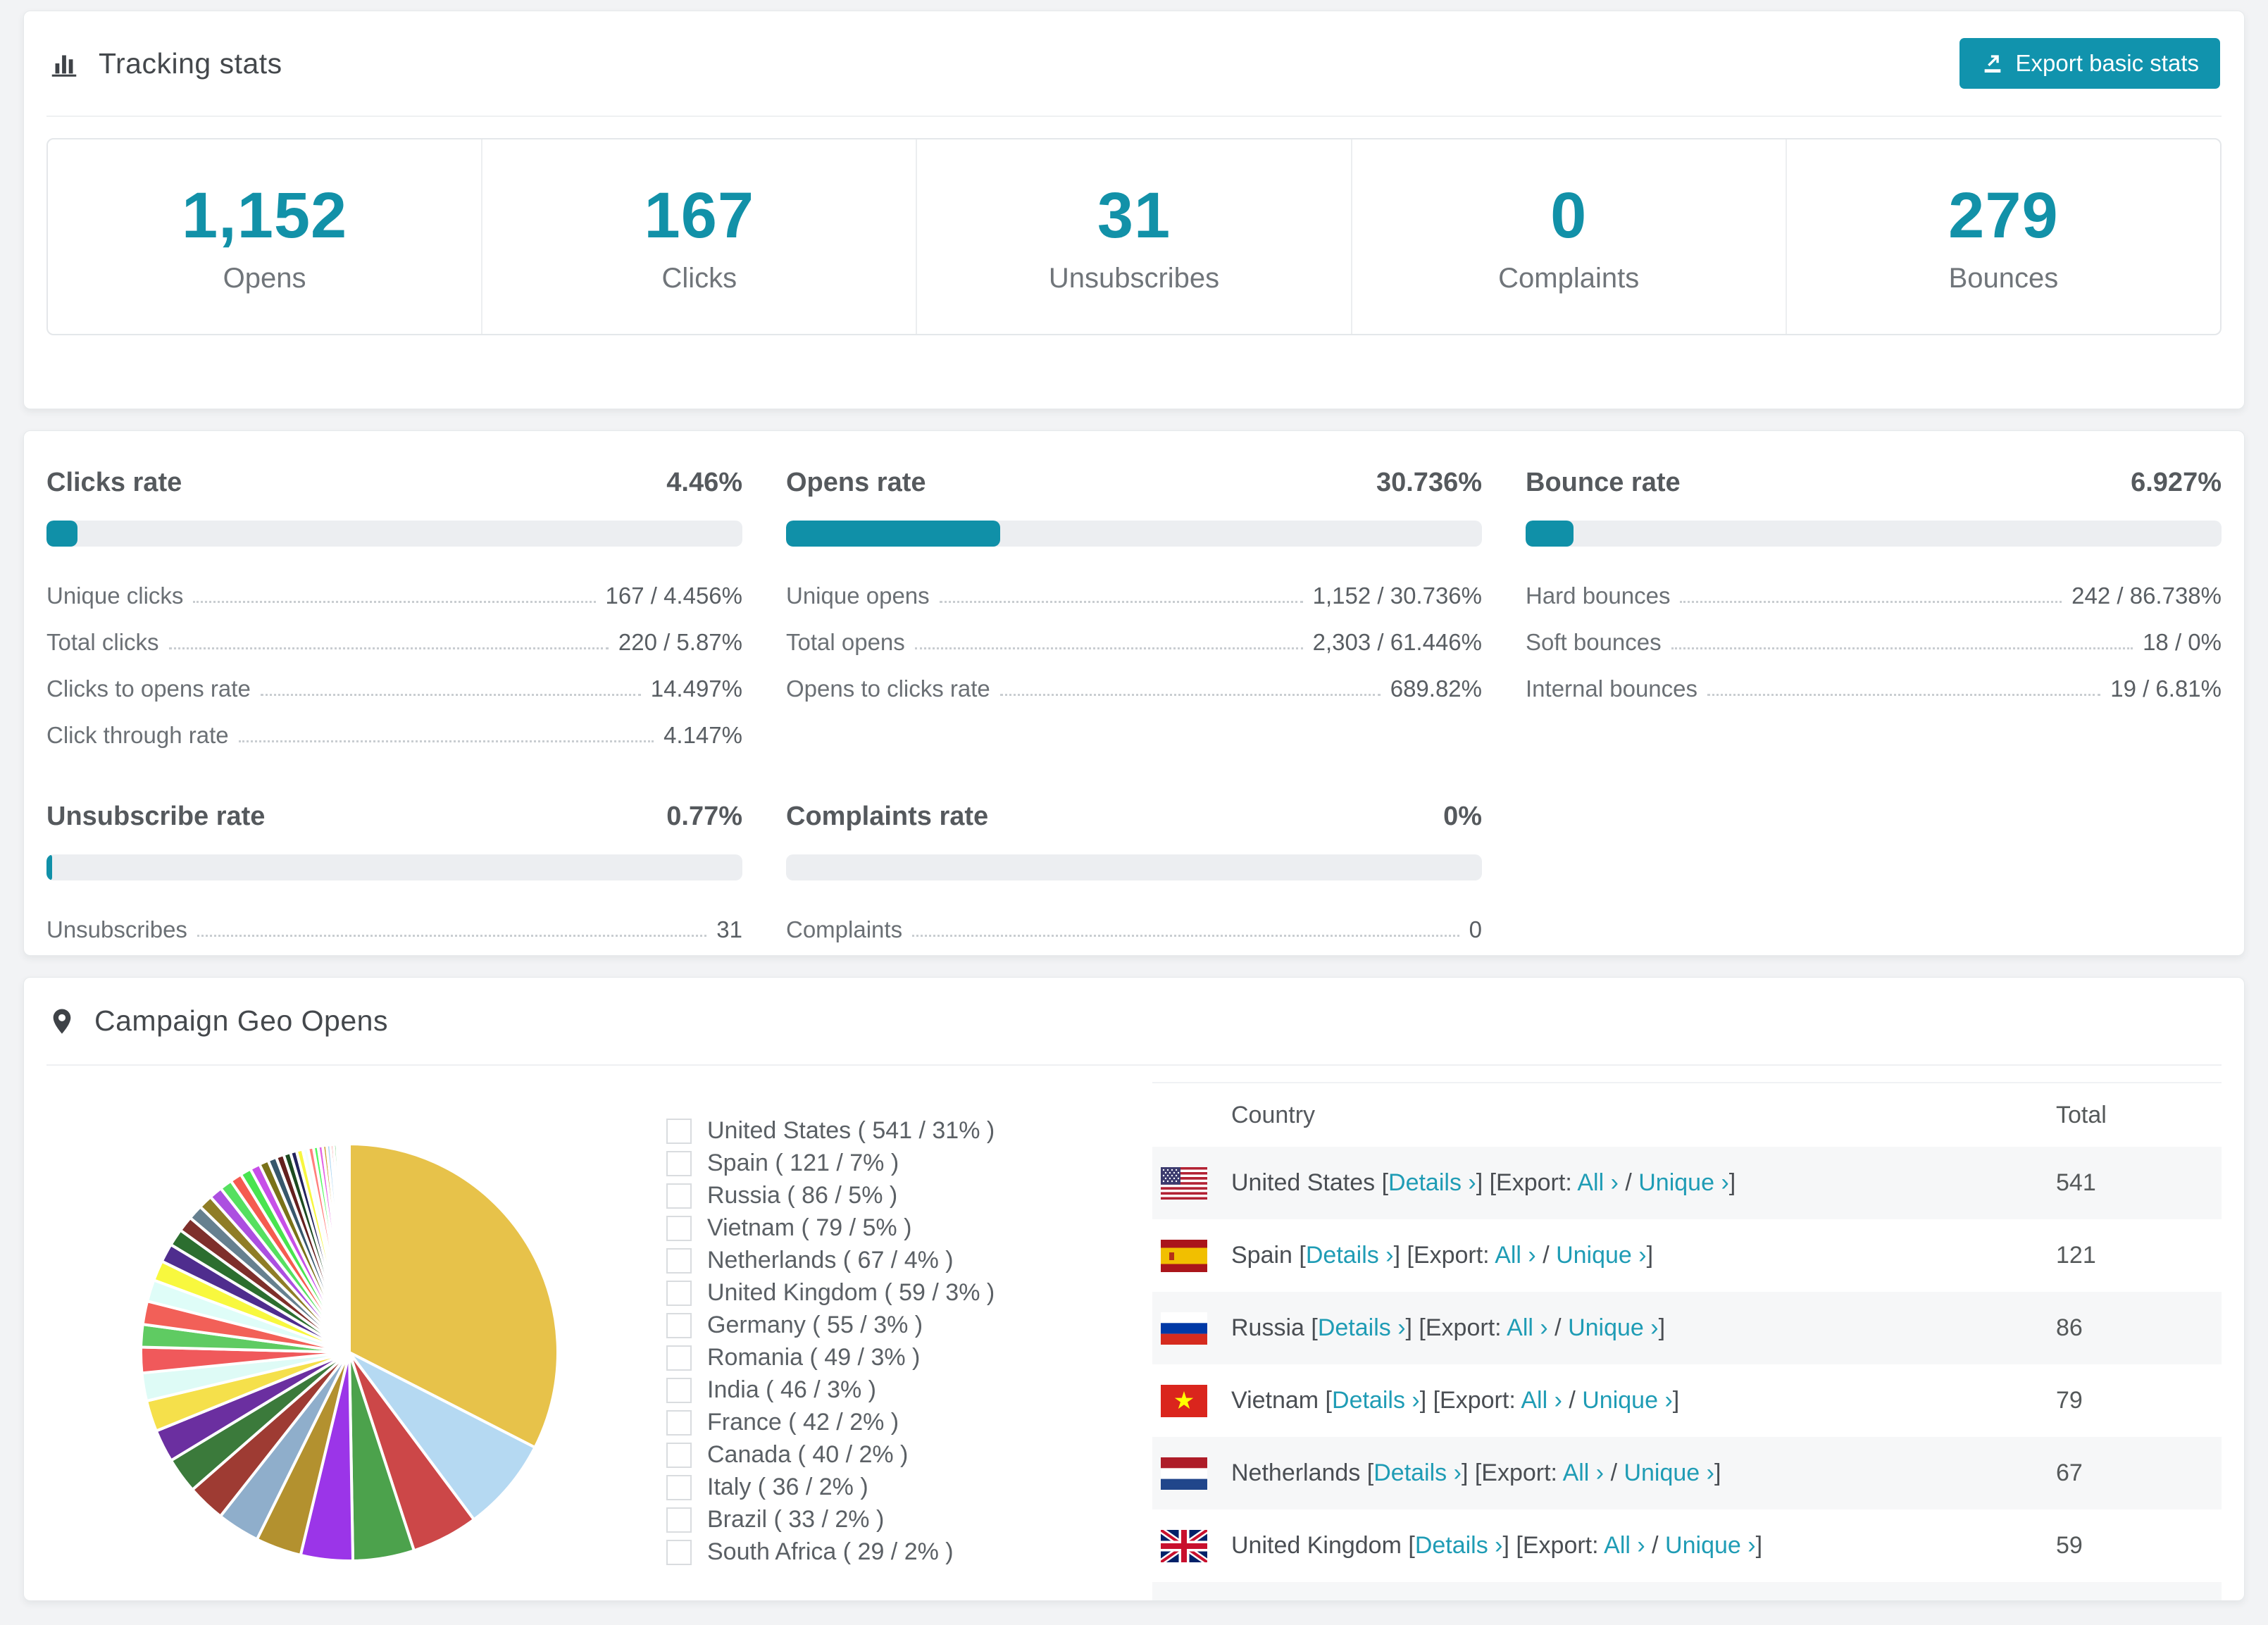 The height and width of the screenshot is (1625, 2268). Describe the element at coordinates (394, 688) in the screenshot. I see `rate-row: Clicks to opens rate 14.497%` at that location.